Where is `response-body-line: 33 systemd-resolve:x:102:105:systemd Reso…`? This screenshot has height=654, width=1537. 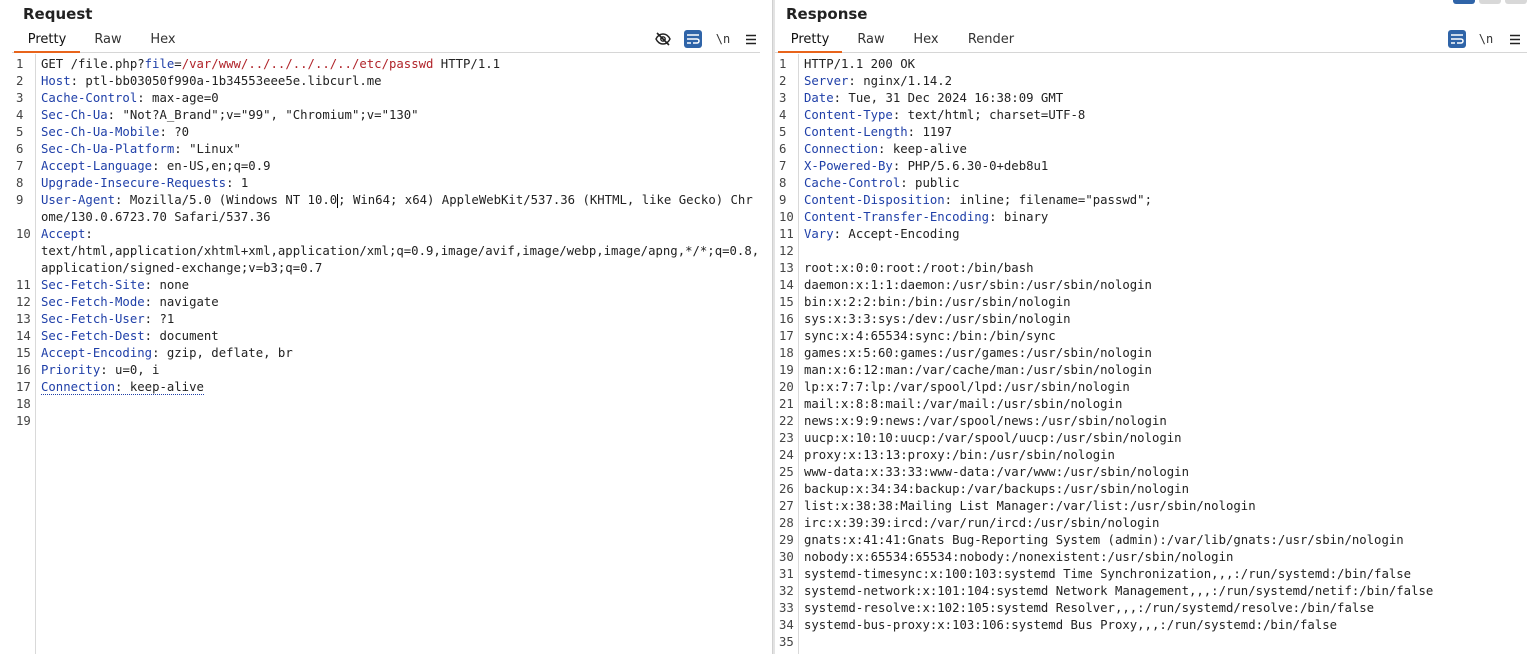 response-body-line: 33 systemd-resolve:x:102:105:systemd Reso… is located at coordinates (1077, 608).